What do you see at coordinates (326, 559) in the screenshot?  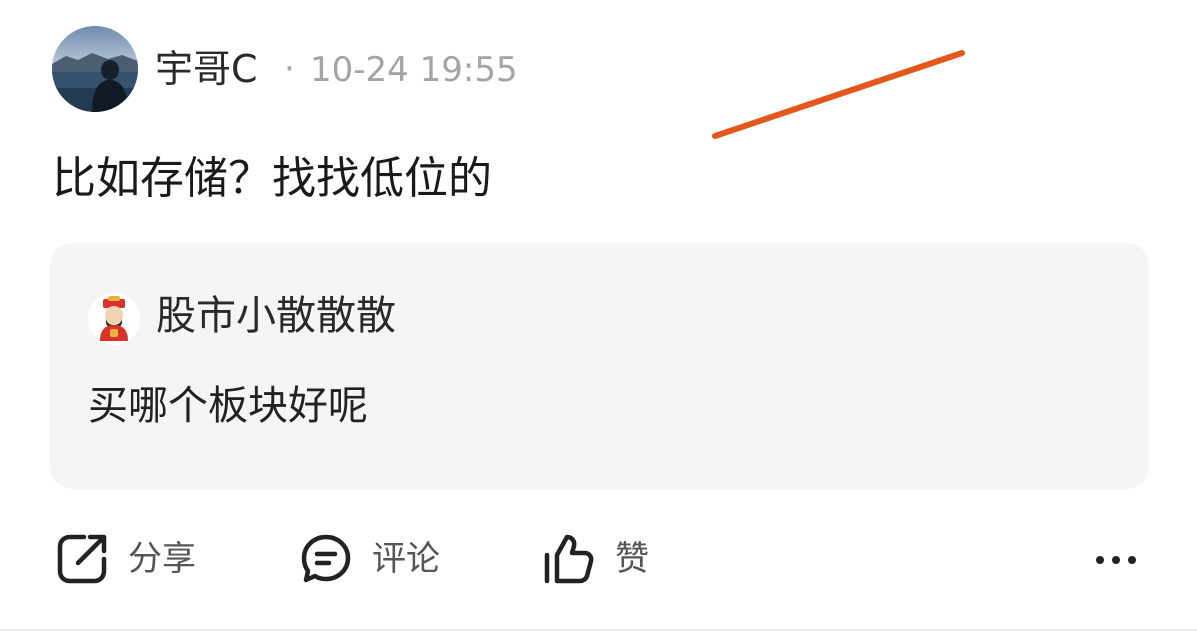 I see `comment-icon` at bounding box center [326, 559].